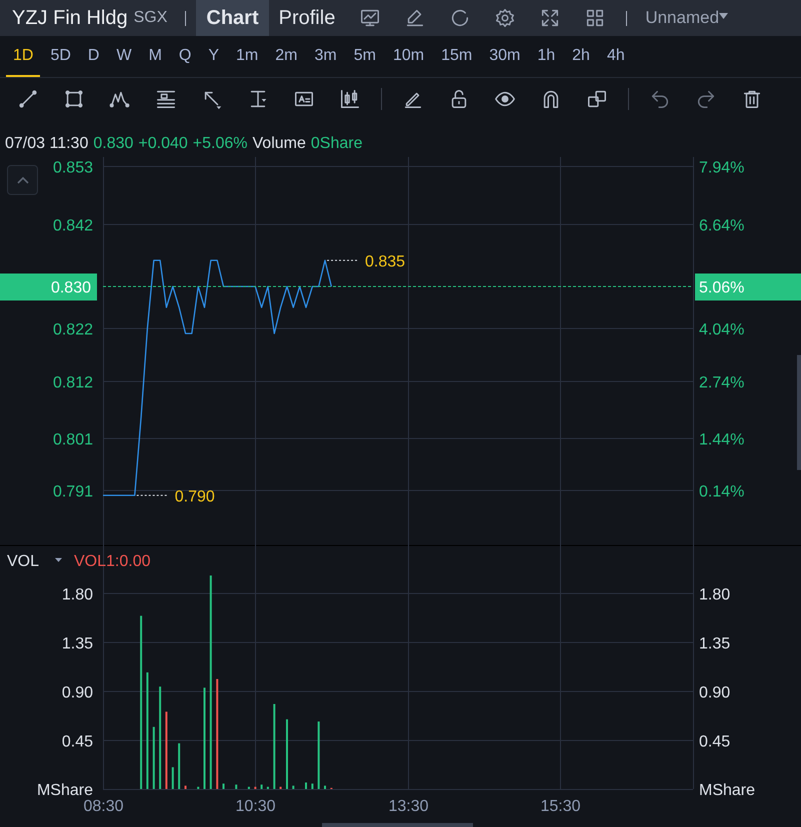 This screenshot has height=827, width=801. Describe the element at coordinates (151, 18) in the screenshot. I see `exchange-label: SGX` at that location.